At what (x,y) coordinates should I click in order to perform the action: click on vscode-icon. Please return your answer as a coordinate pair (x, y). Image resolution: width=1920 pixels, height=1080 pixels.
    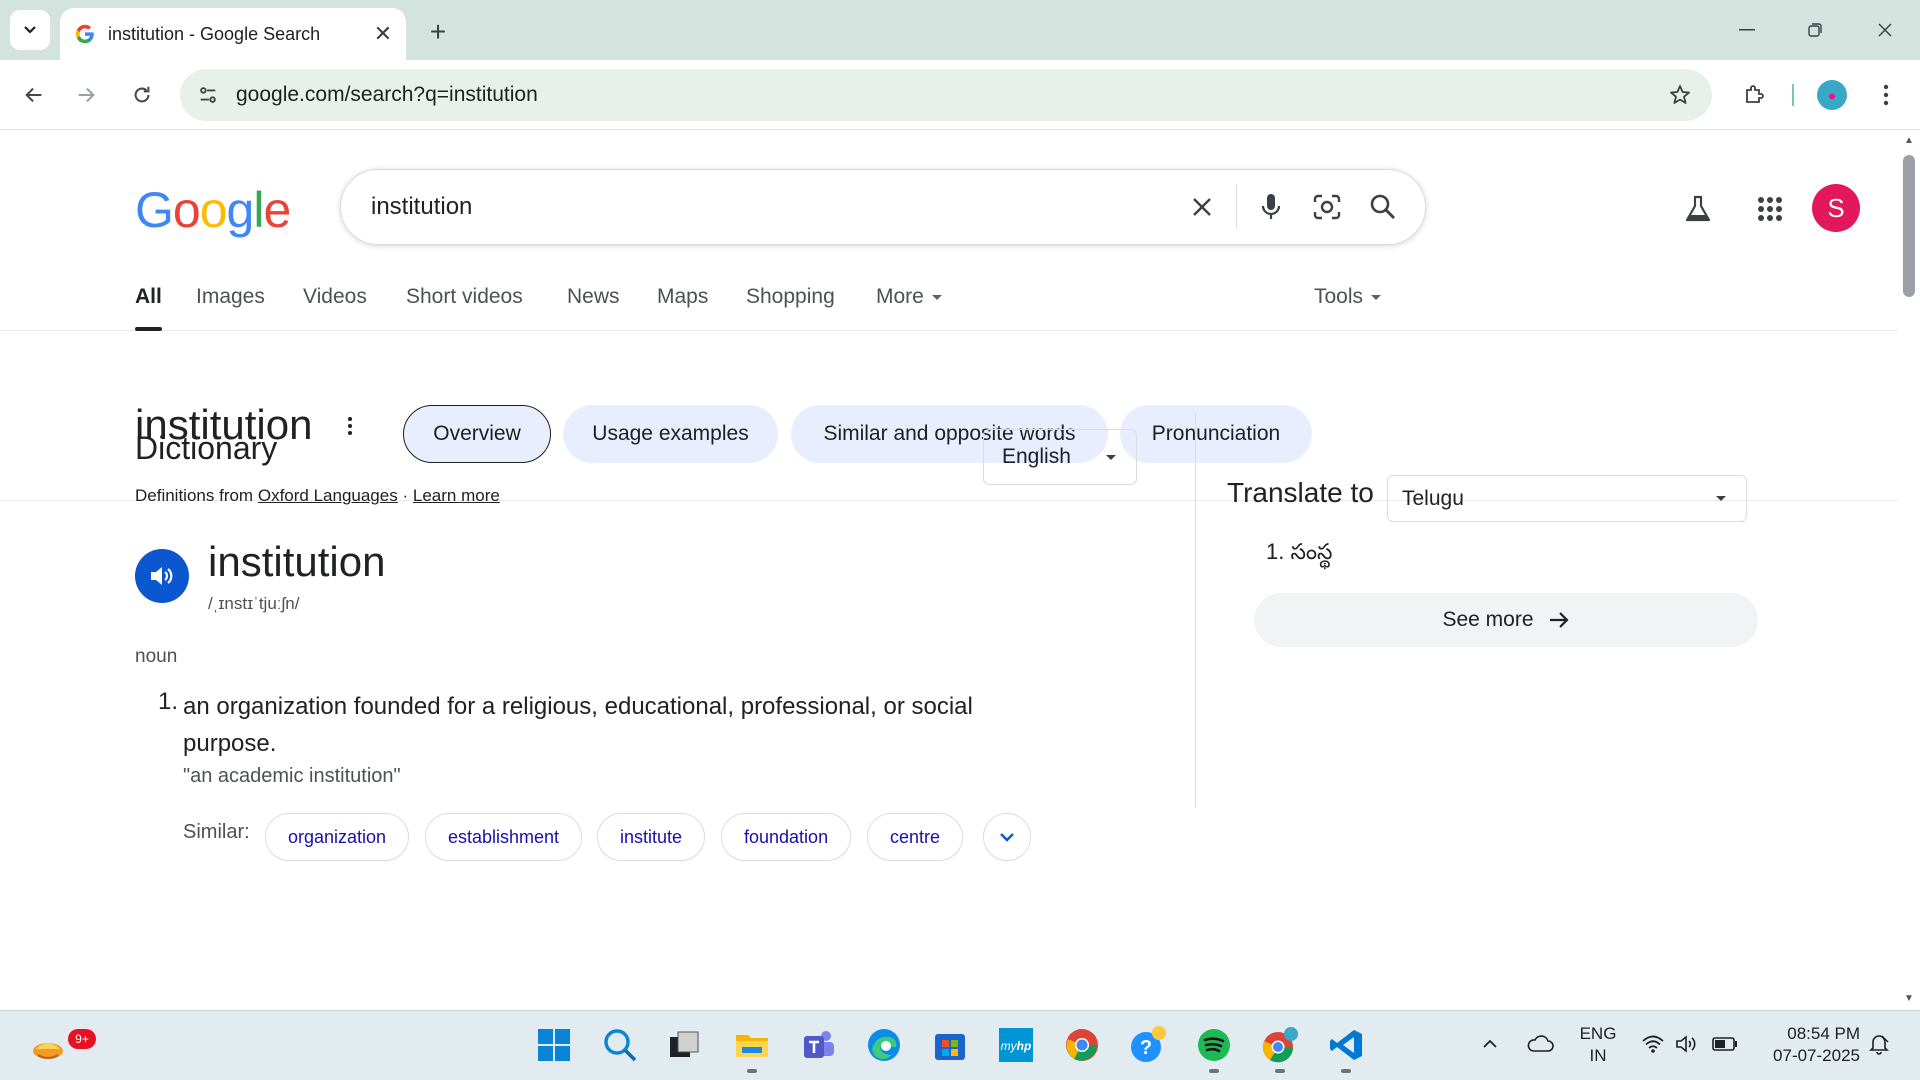
    Looking at the image, I should click on (1346, 1045).